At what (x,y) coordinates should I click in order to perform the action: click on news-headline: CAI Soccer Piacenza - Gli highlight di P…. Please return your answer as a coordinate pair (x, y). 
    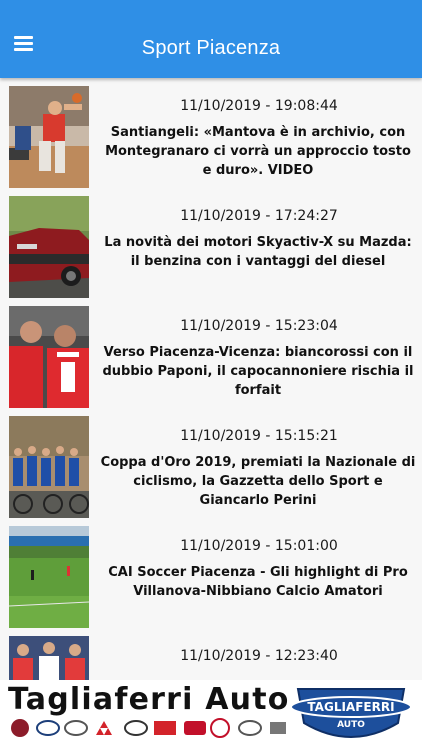
    Looking at the image, I should click on (258, 582).